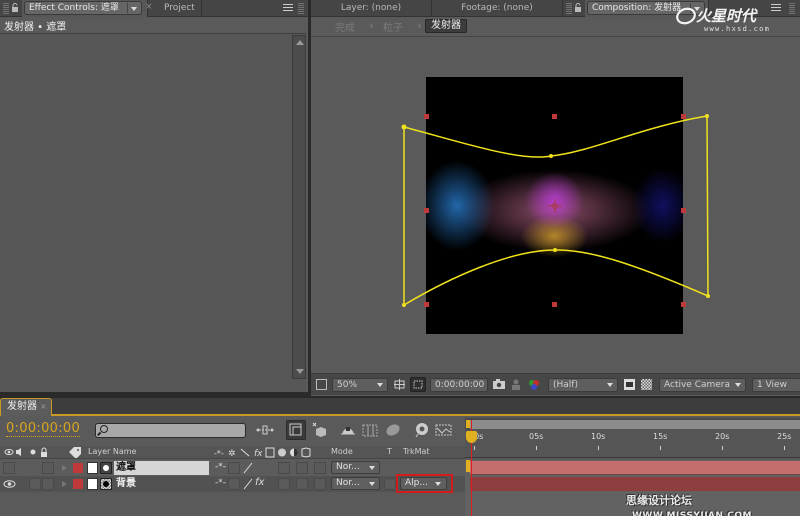  What do you see at coordinates (234, 484) in the screenshot?
I see `collapse-switch` at bounding box center [234, 484].